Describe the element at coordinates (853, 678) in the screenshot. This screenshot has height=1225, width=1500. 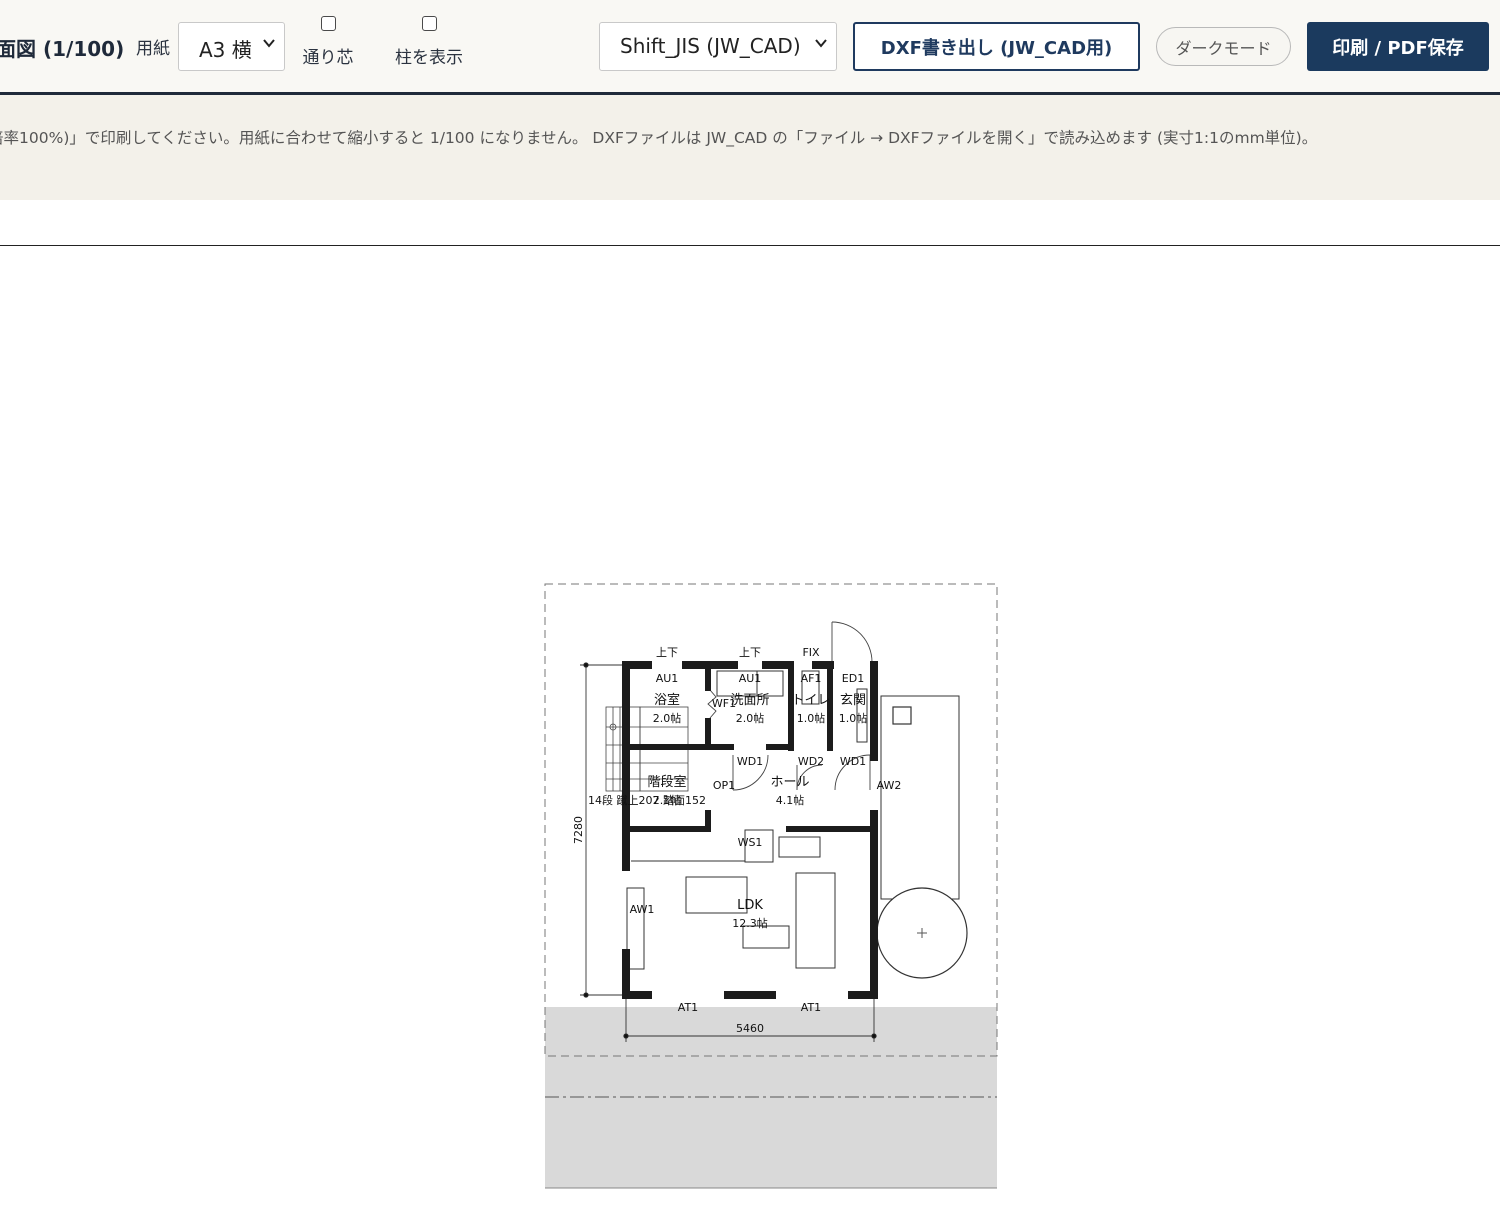
I see `opening-label: ED1` at that location.